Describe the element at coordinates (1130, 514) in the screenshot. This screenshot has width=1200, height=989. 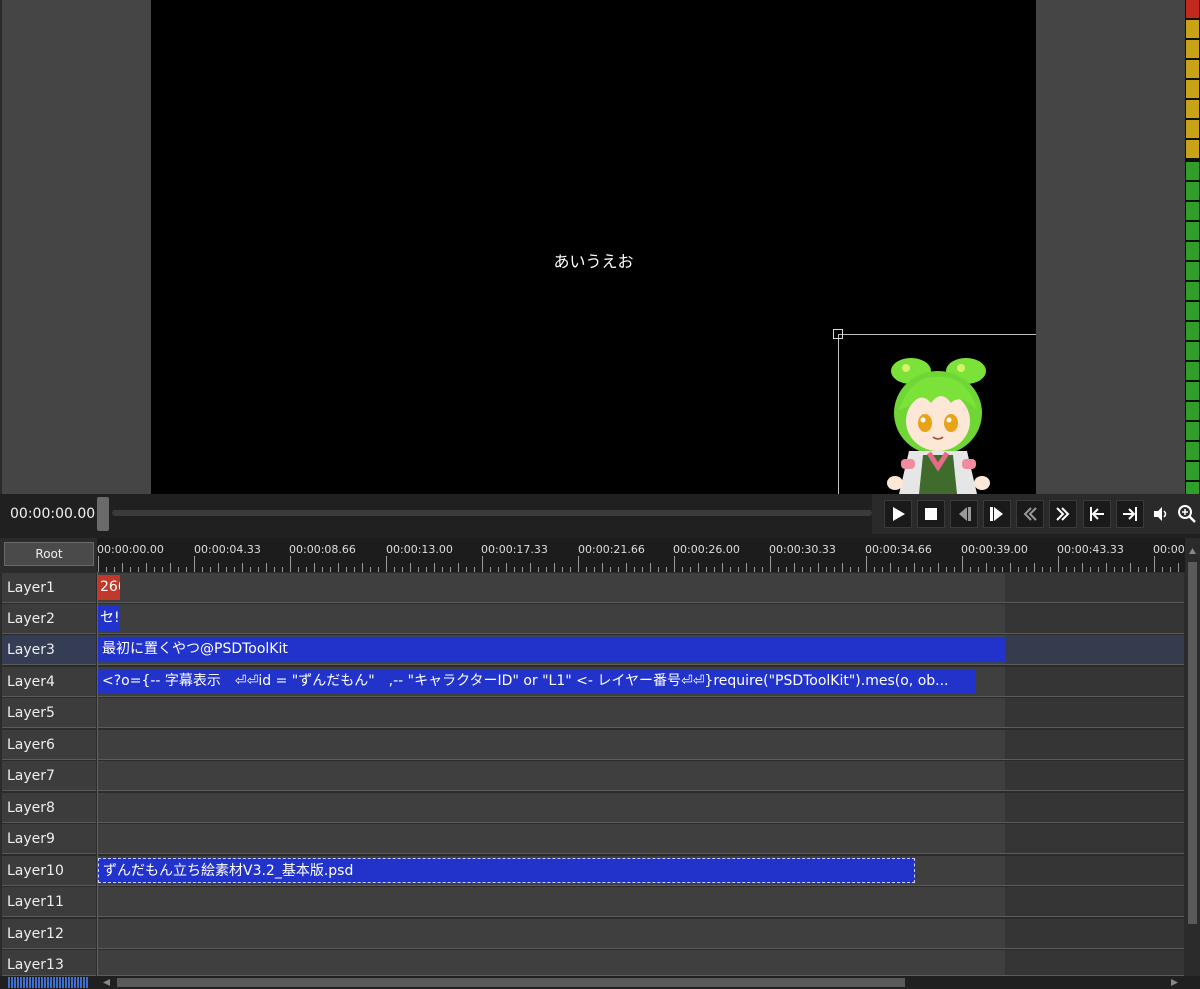
I see `go-end-button` at that location.